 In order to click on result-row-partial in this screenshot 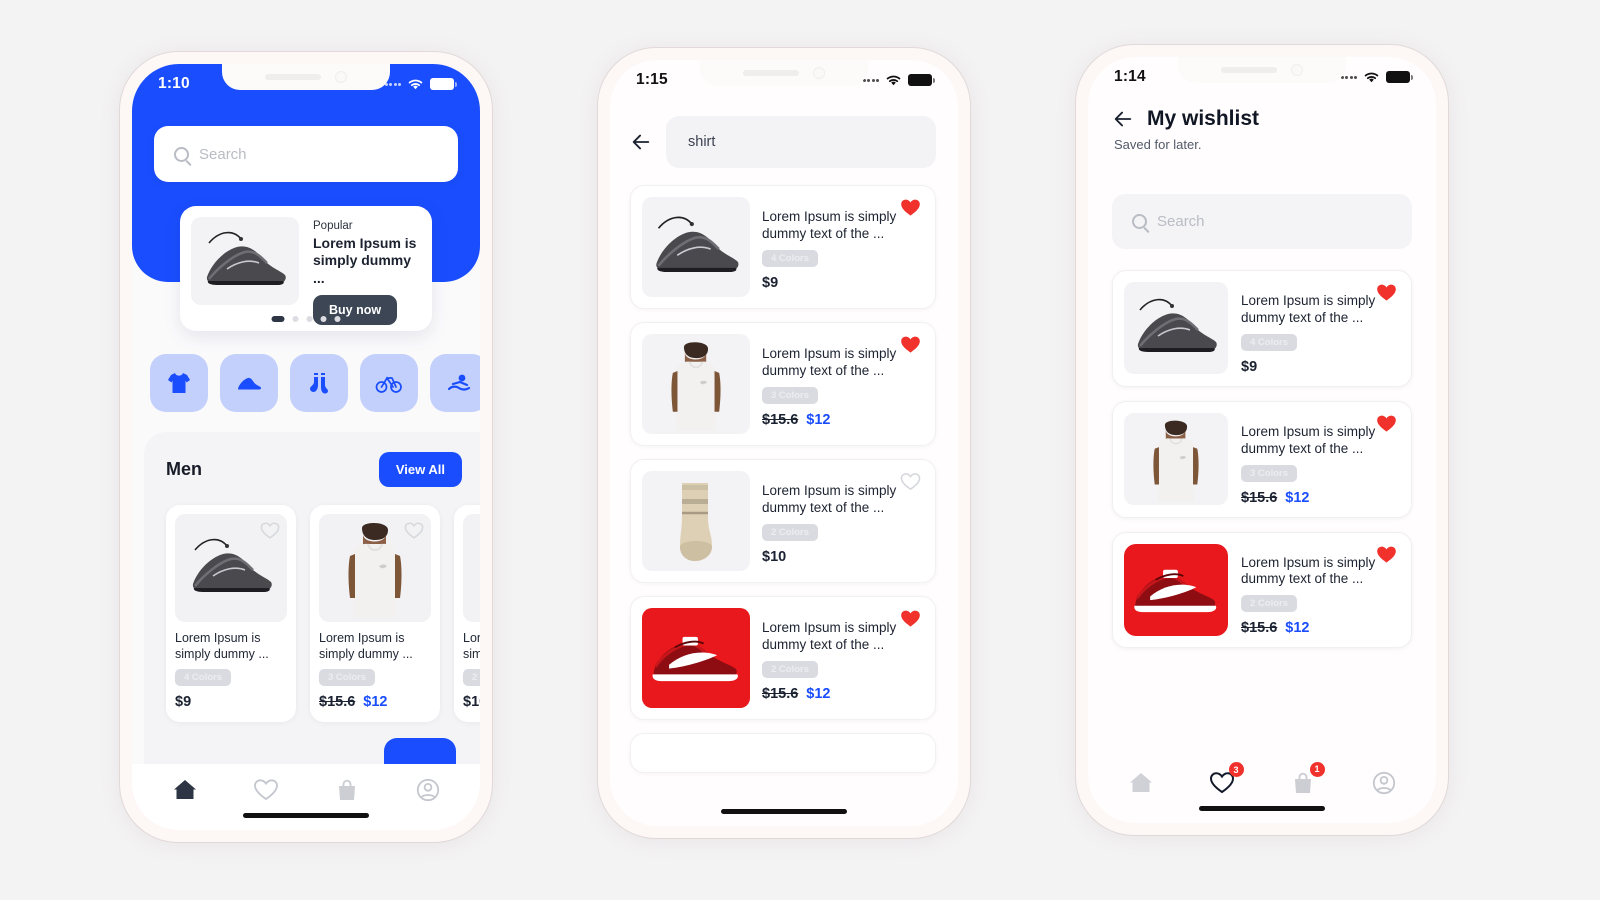, I will do `click(783, 753)`.